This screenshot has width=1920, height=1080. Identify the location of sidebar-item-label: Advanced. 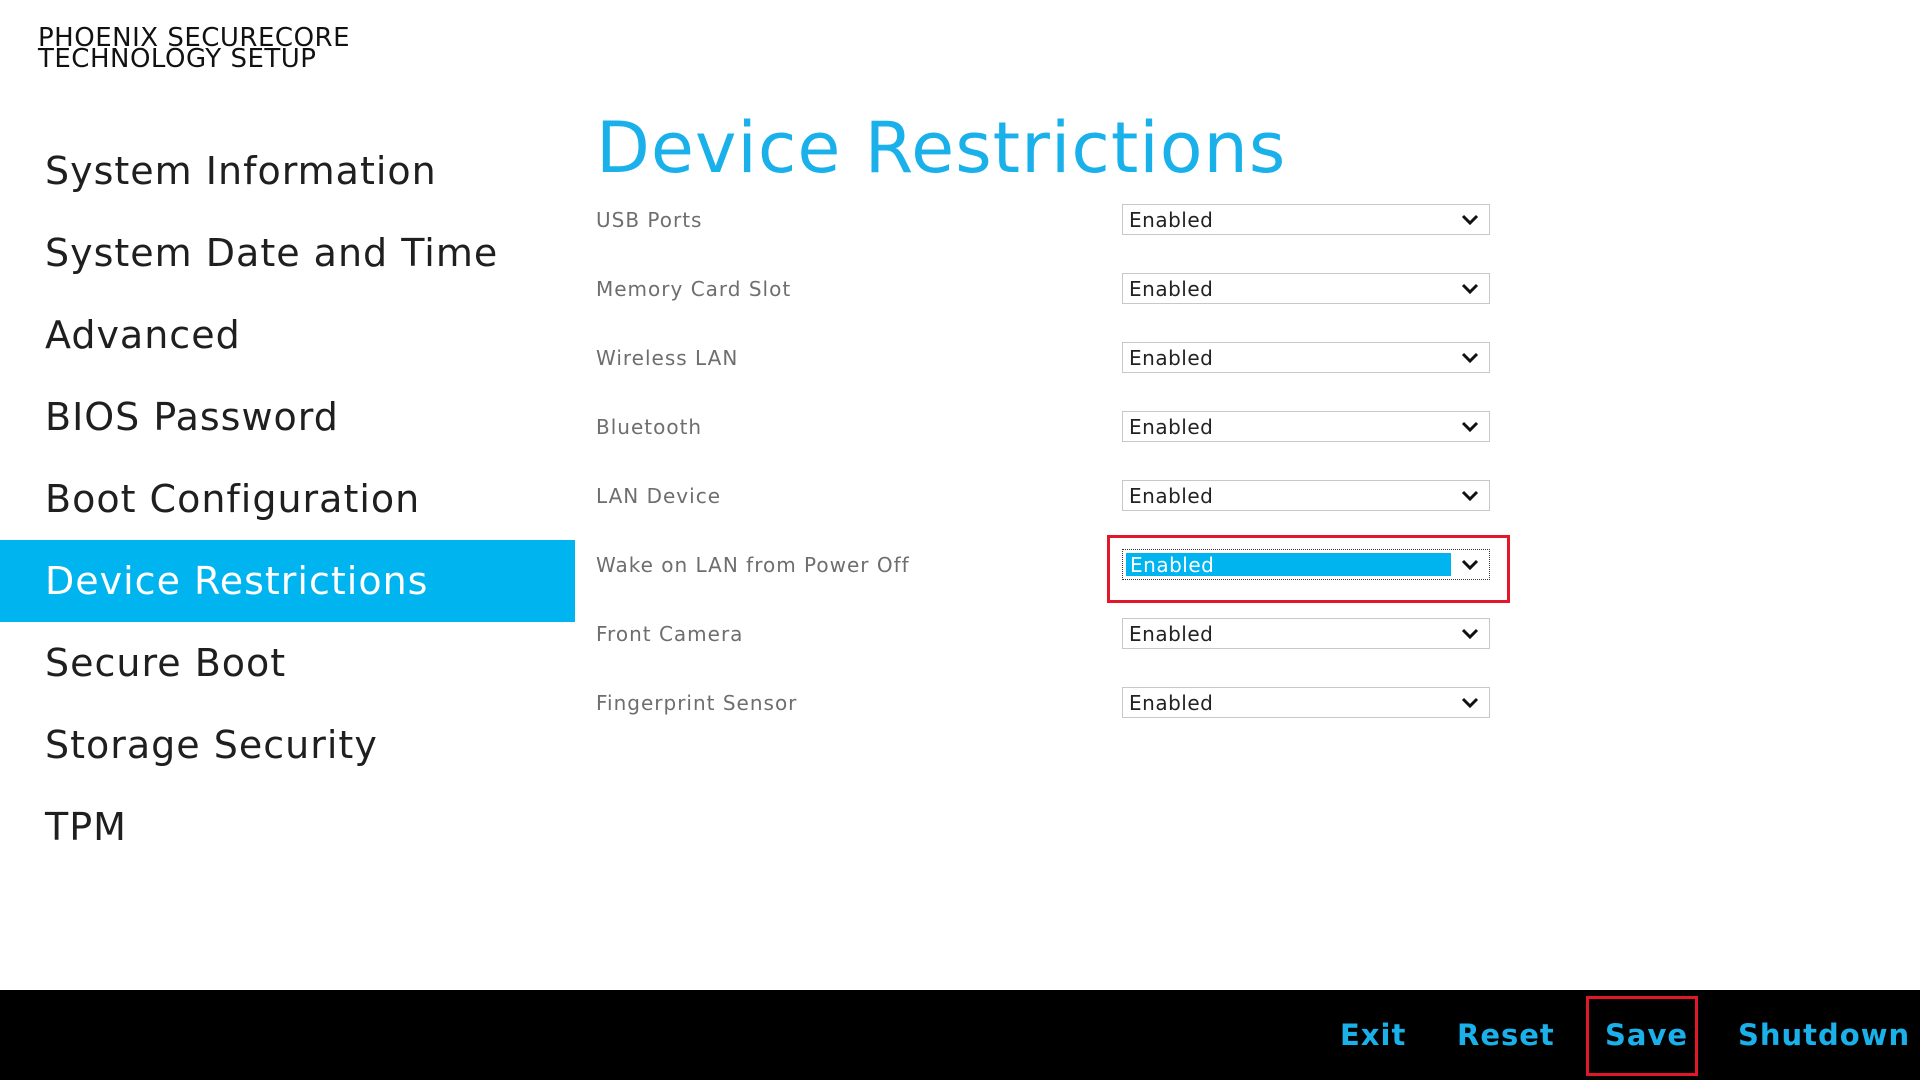
(143, 335).